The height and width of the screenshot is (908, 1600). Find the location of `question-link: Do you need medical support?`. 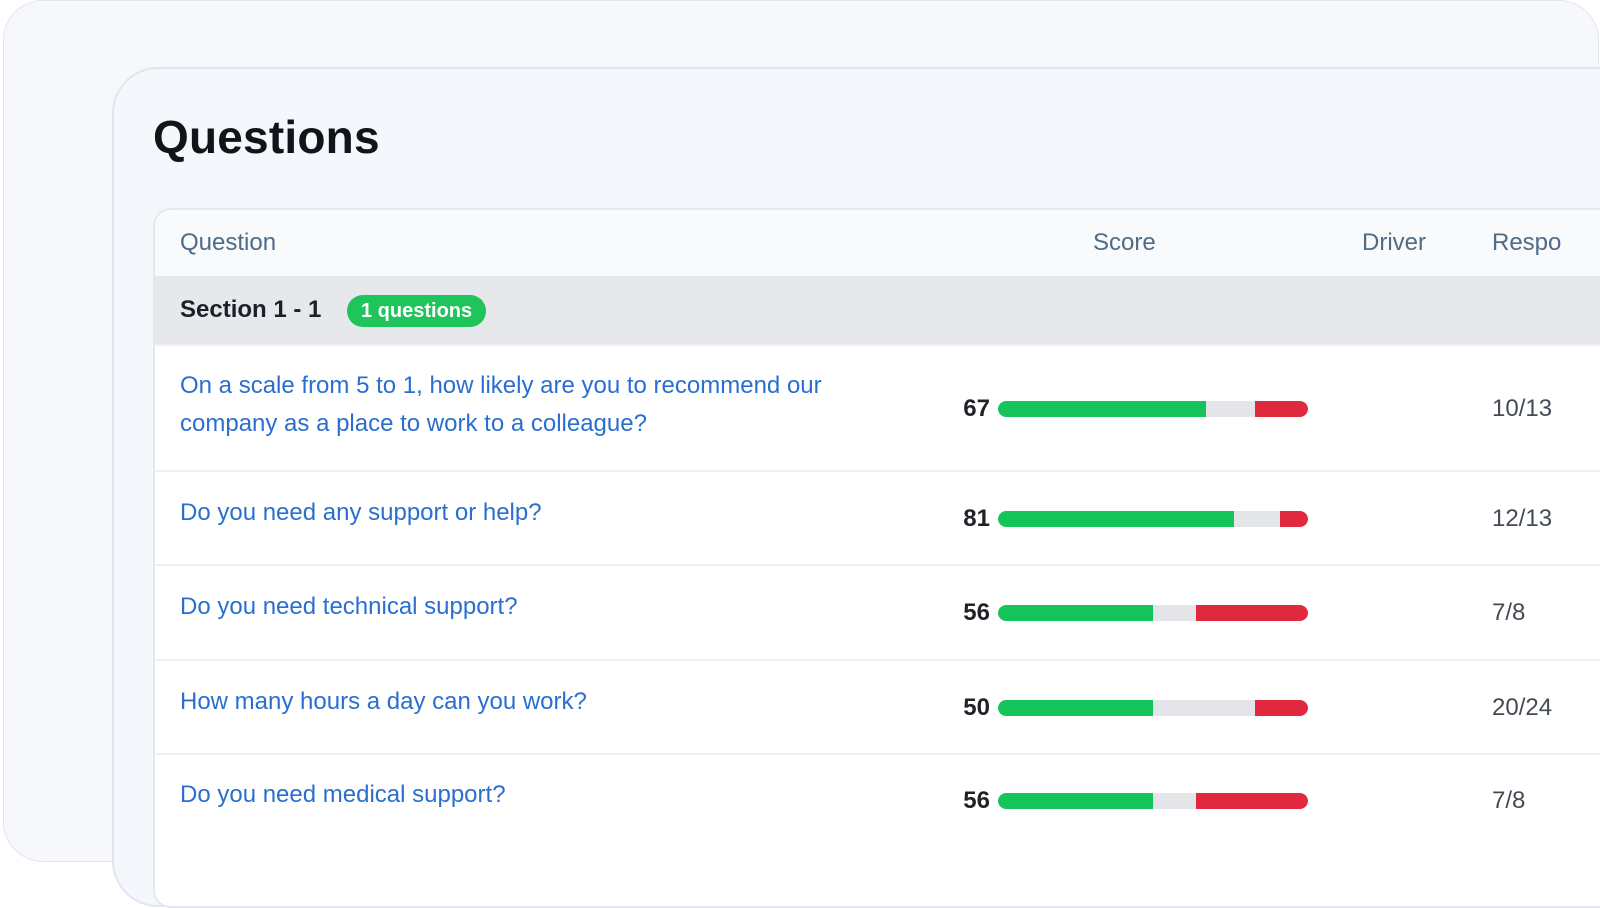

question-link: Do you need medical support? is located at coordinates (540, 795).